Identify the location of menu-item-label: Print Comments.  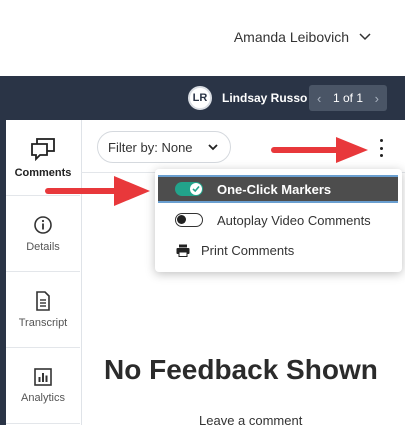
(248, 250).